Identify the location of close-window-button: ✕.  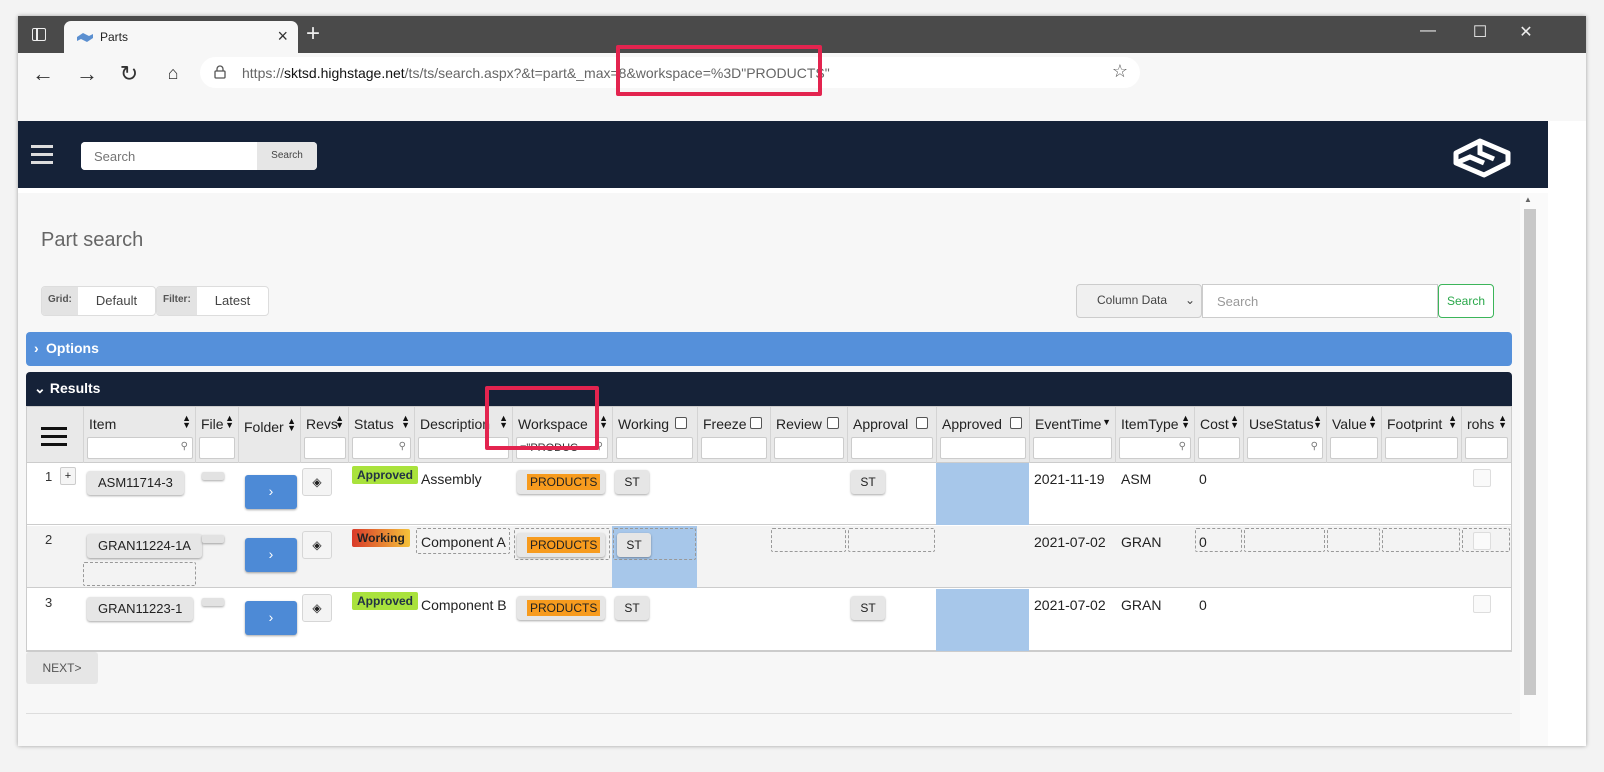
(1526, 32).